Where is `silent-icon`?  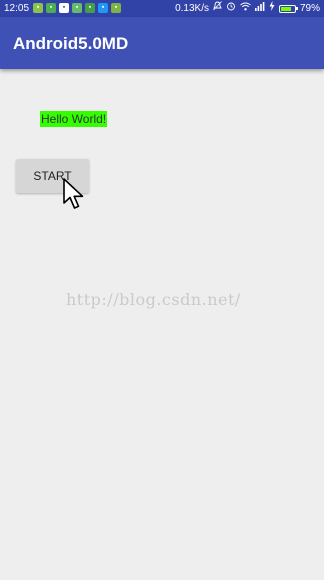 silent-icon is located at coordinates (217, 8).